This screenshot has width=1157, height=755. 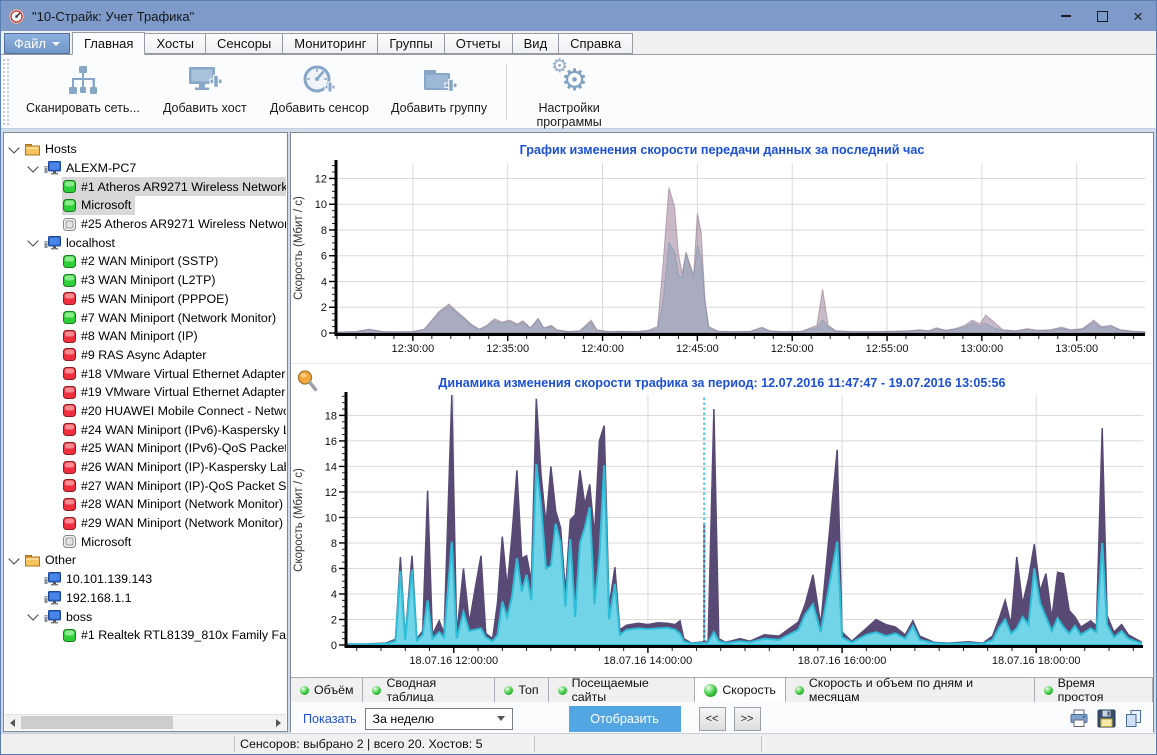 I want to click on tree-item: #18 VMware Virtual Ethernet Adapter f, so click(x=145, y=373).